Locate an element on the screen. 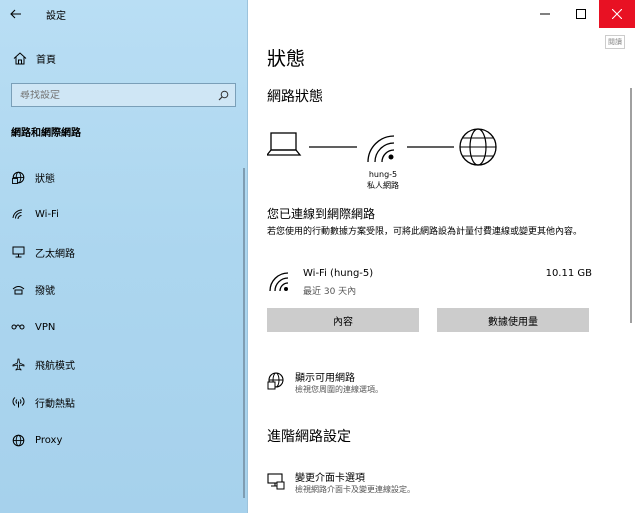 The image size is (635, 513). network-label: hung-5 私人網路 is located at coordinates (383, 180).